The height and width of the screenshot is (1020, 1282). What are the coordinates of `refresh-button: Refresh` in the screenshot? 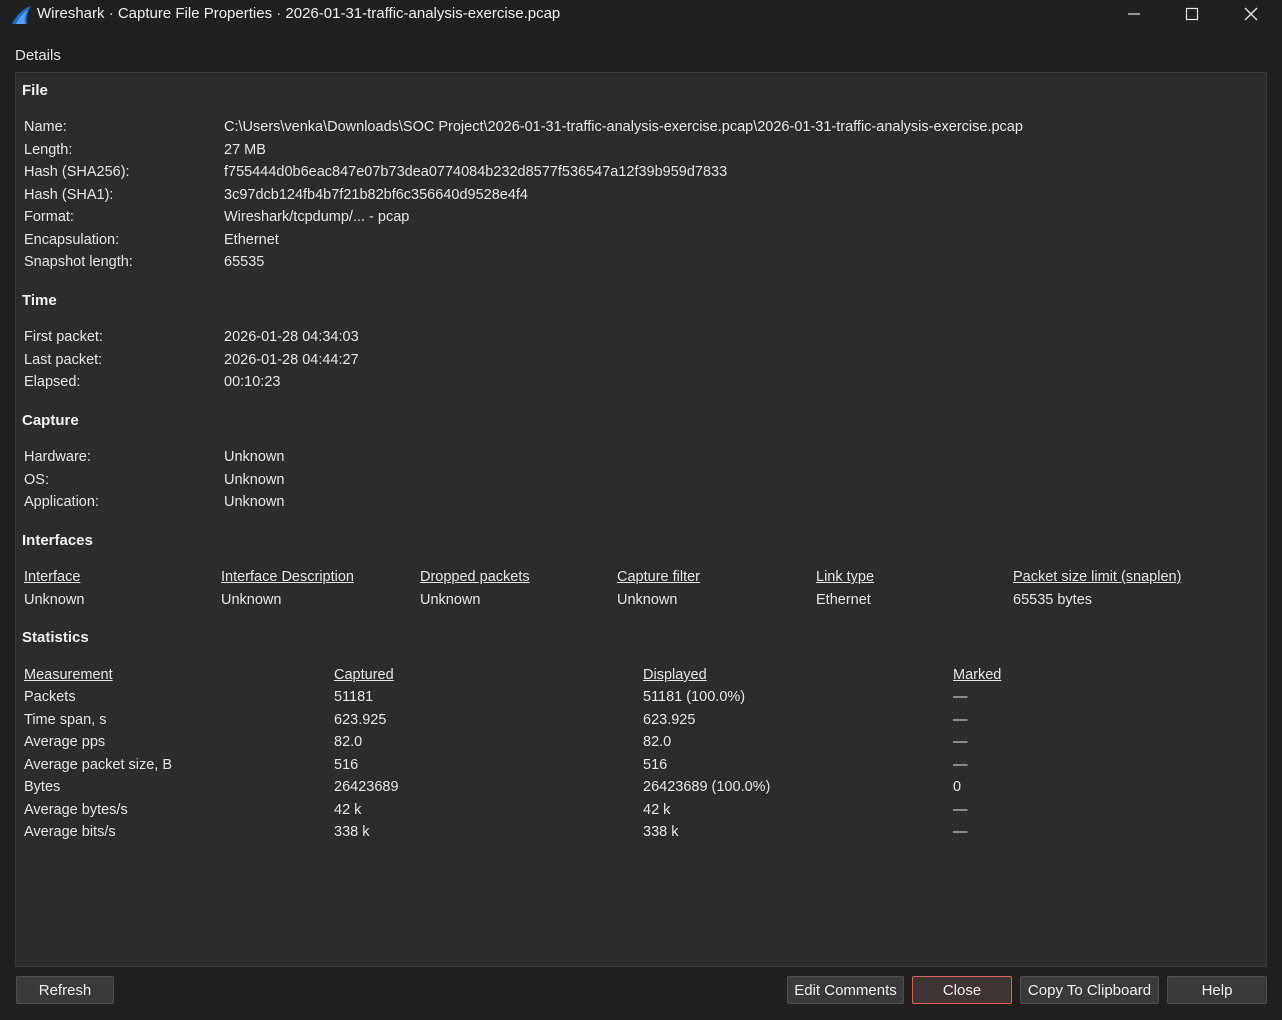 It's located at (65, 990).